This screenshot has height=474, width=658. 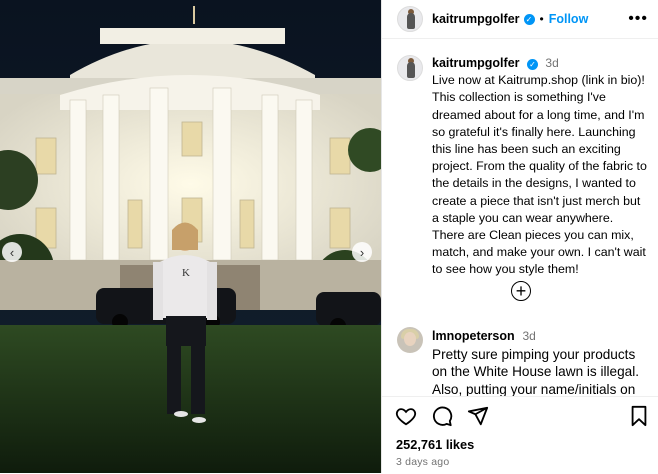 What do you see at coordinates (521, 291) in the screenshot?
I see `plus-circle-icon: +` at bounding box center [521, 291].